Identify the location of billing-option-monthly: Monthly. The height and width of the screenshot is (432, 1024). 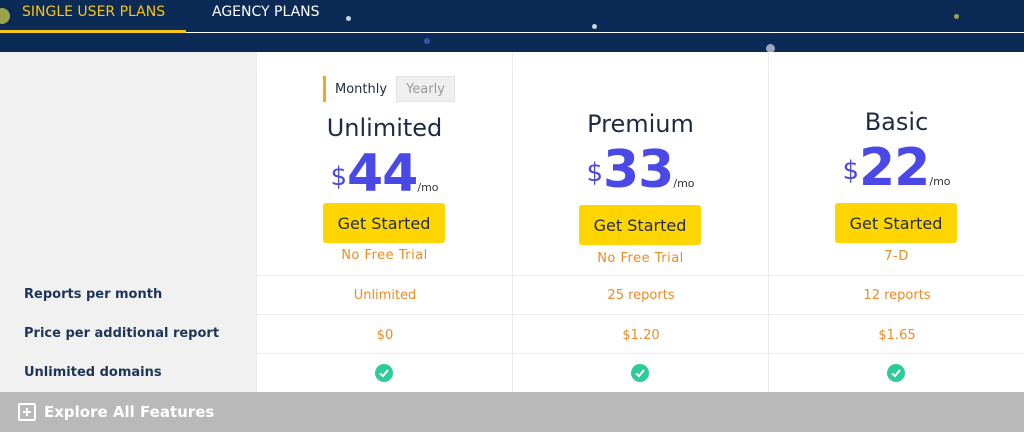
(360, 89).